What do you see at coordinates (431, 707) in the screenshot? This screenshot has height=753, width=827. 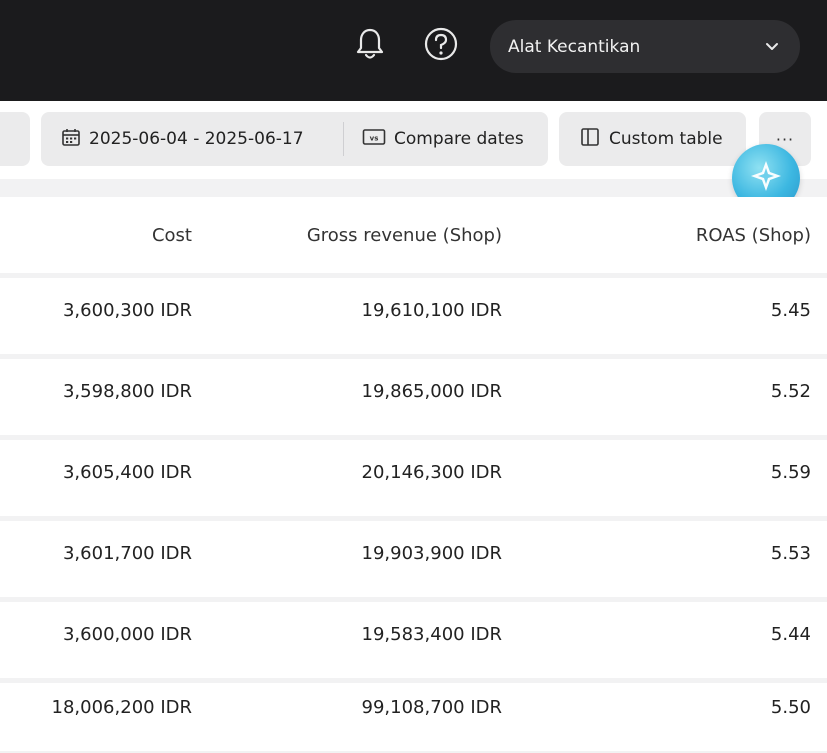 I see `total-gross-revenue-cell: 99,108,700 IDR` at bounding box center [431, 707].